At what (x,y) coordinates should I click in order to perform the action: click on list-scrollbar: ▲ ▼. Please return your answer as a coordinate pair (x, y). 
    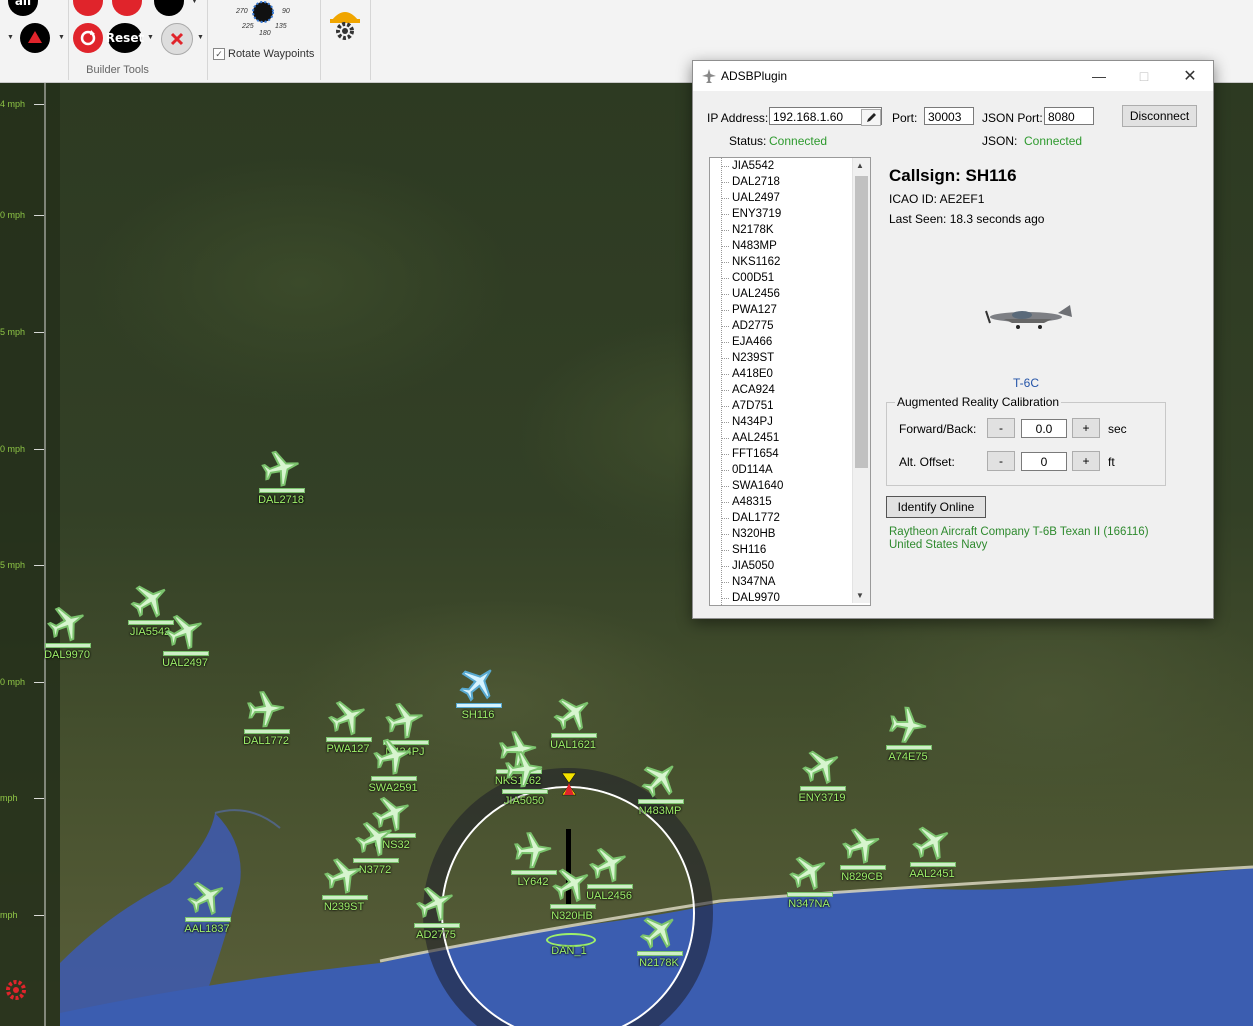
    Looking at the image, I should click on (861, 380).